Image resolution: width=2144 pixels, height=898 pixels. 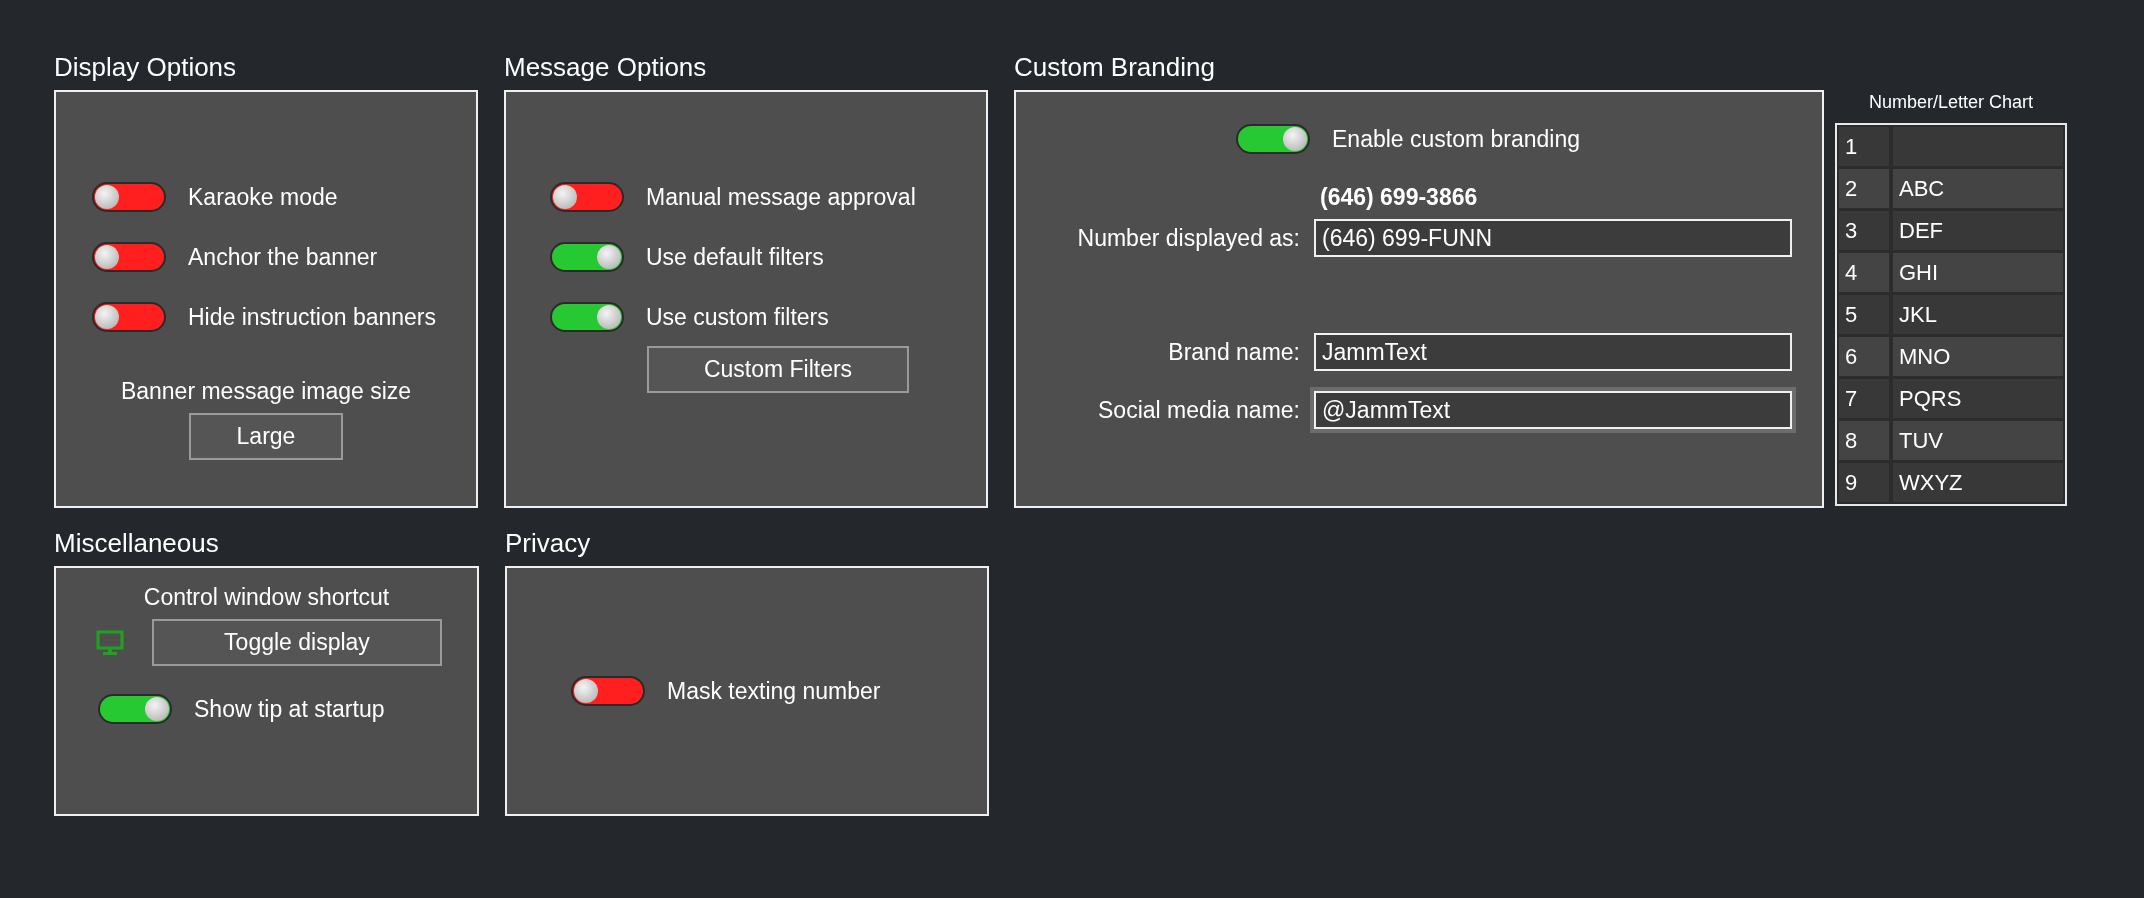 I want to click on text-field: (646) 699-FUNN, so click(x=1553, y=238).